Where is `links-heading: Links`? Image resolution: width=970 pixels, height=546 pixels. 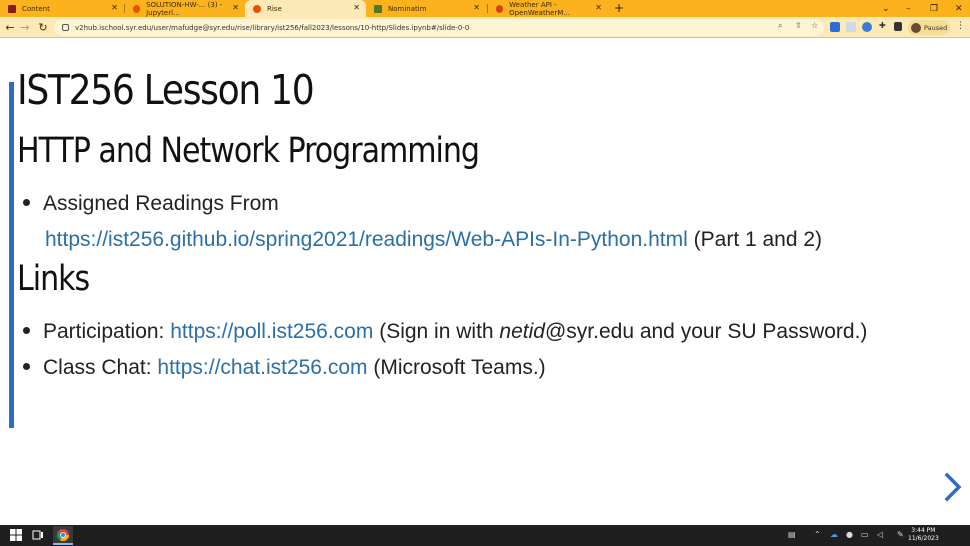 links-heading: Links is located at coordinates (53, 279).